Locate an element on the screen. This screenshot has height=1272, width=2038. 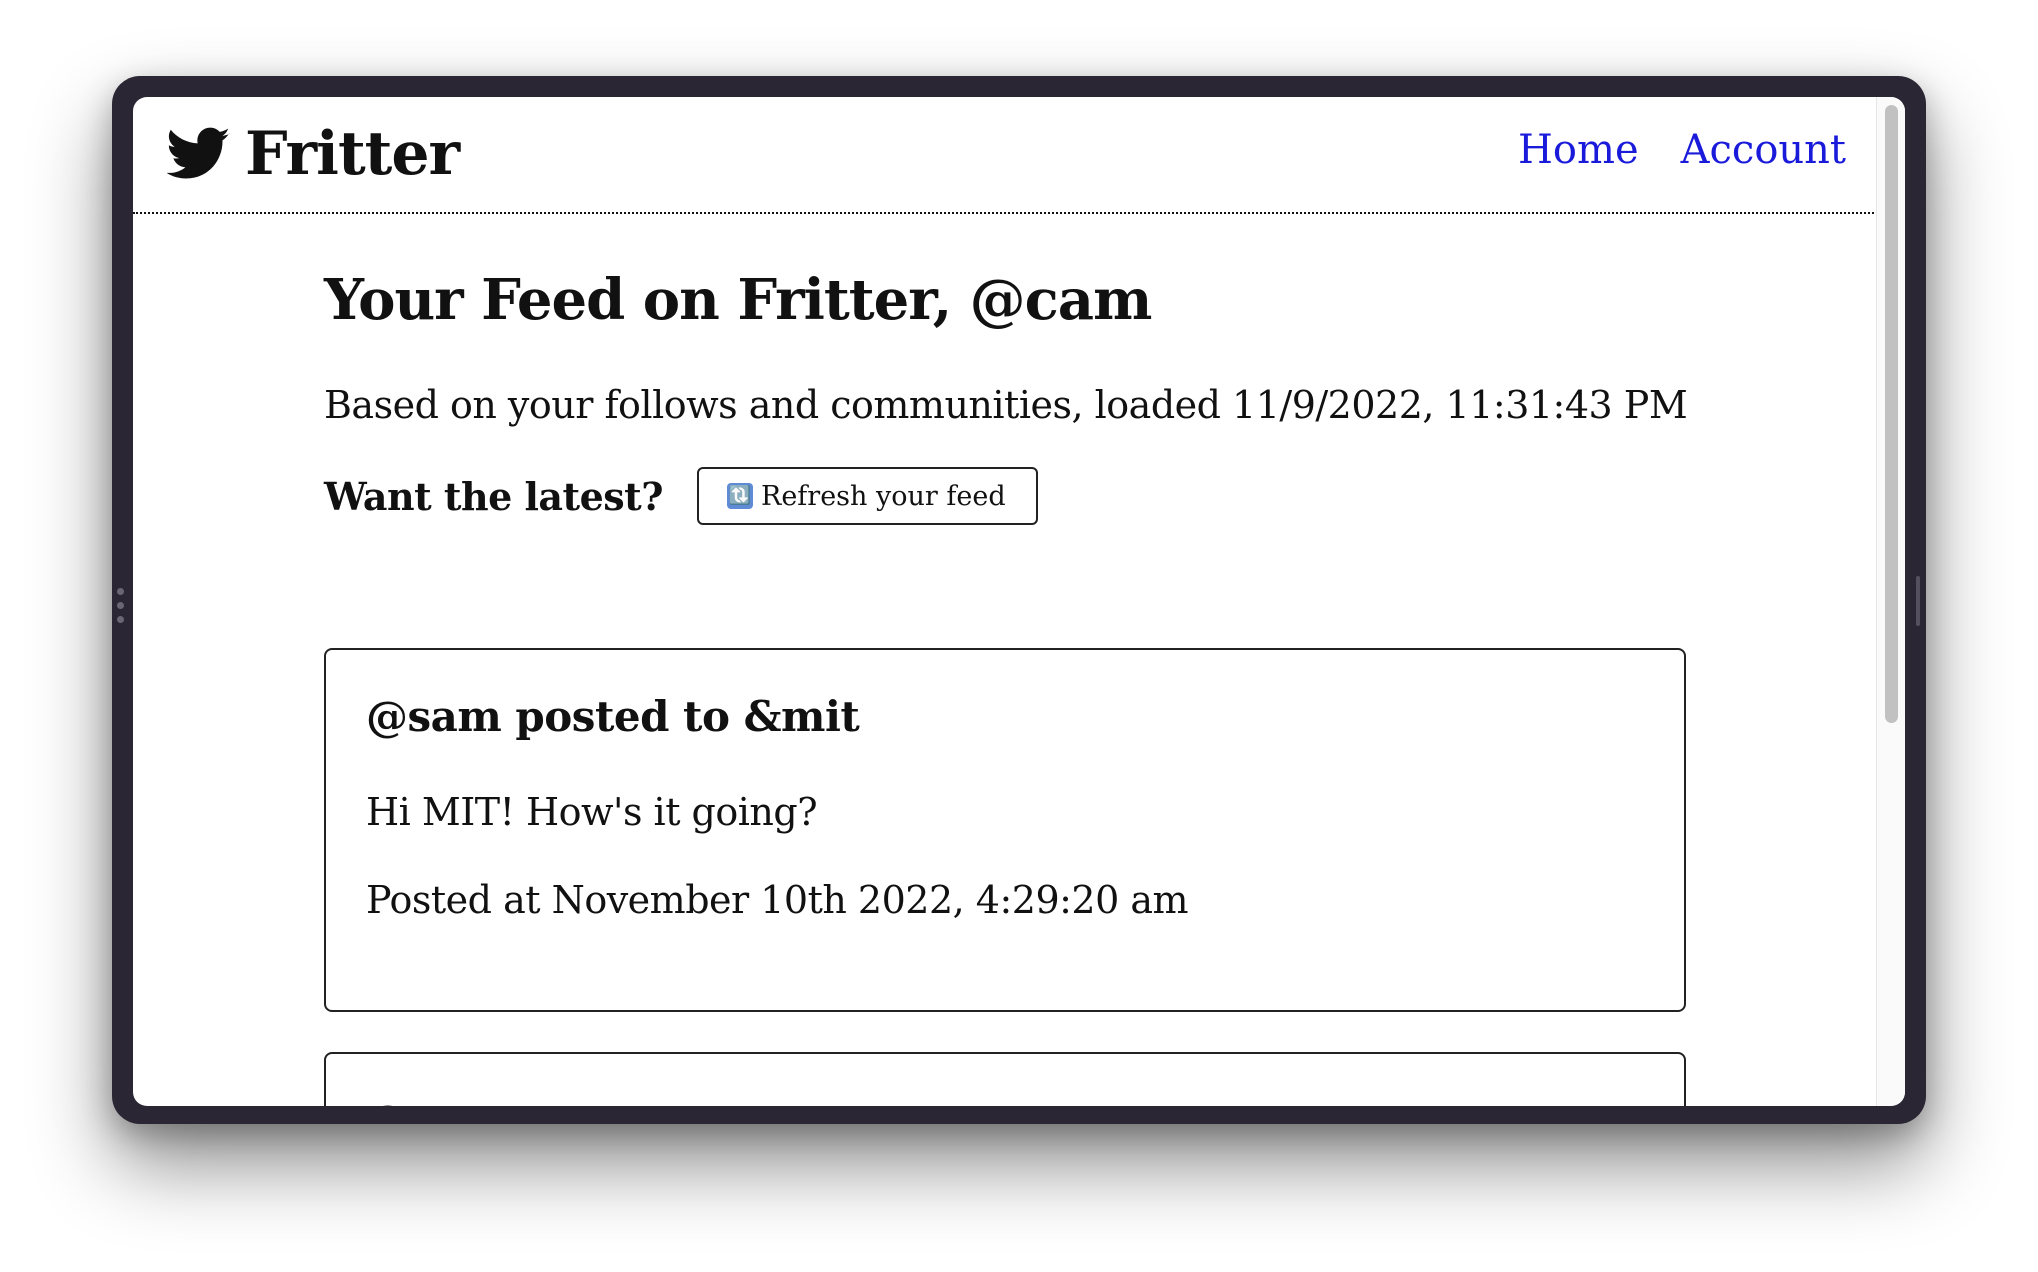
scrollbar-thumb is located at coordinates (1891, 414).